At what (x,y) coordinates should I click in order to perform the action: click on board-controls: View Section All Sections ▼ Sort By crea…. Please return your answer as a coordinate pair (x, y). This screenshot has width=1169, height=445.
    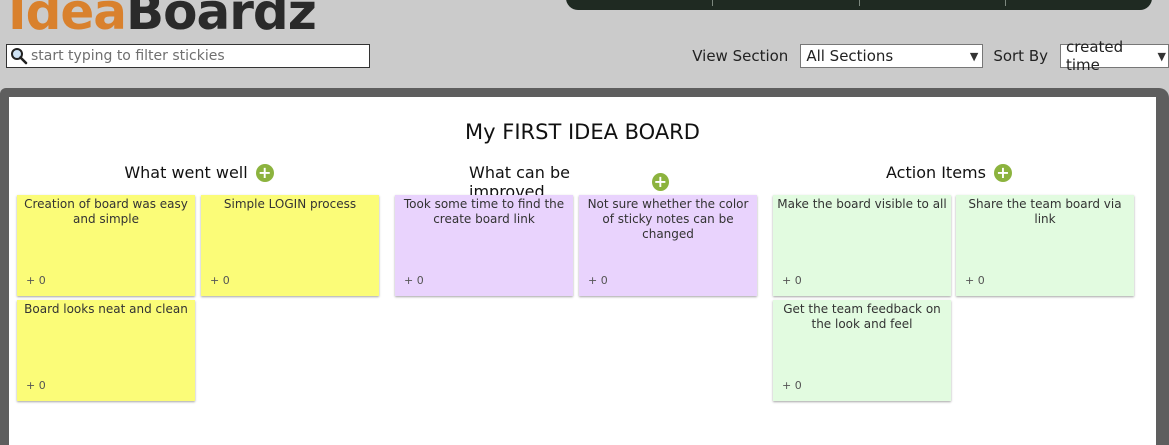
    Looking at the image, I should click on (930, 56).